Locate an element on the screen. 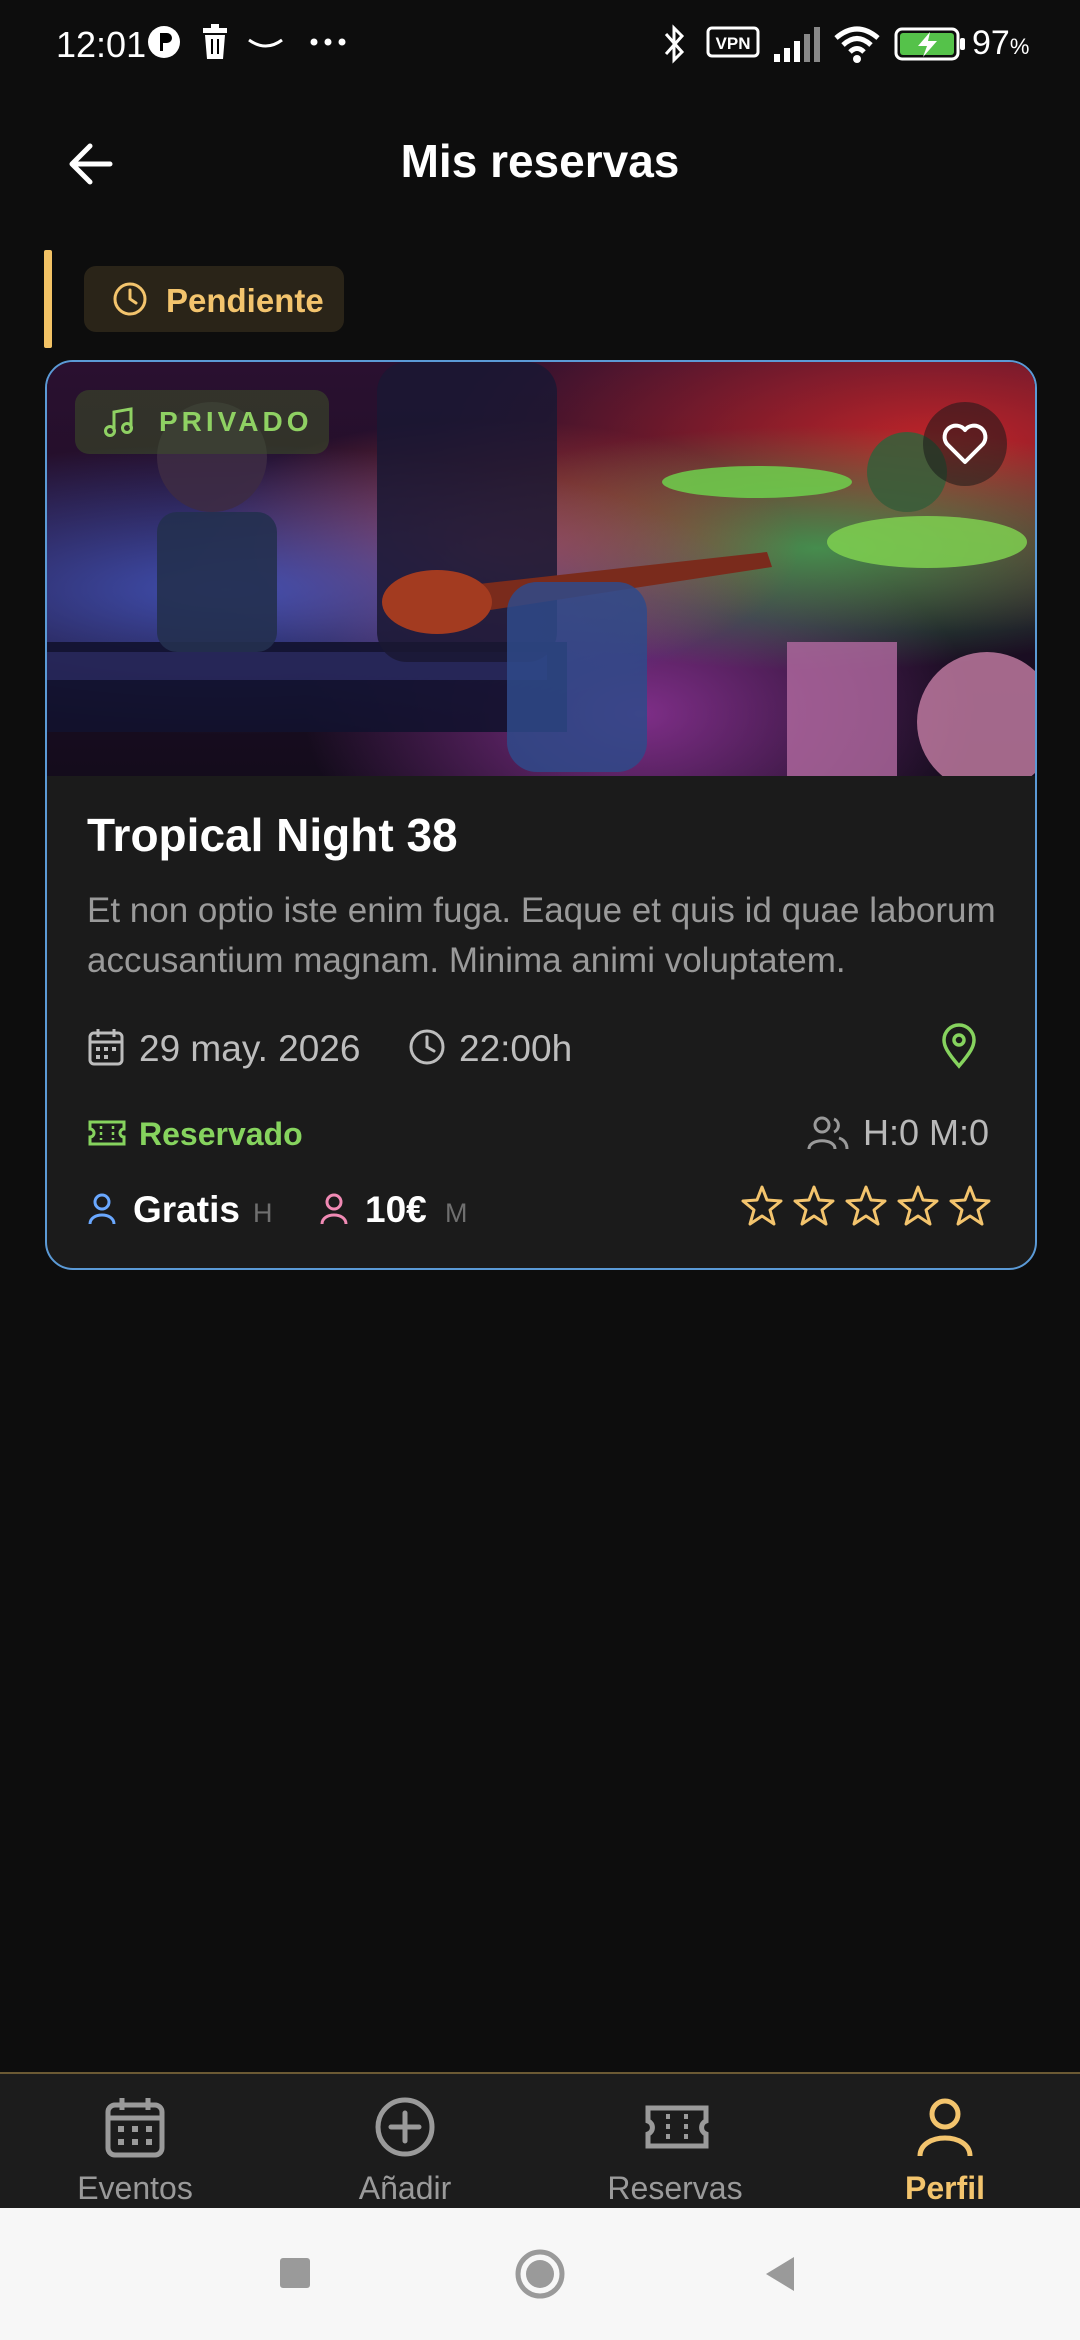 The image size is (1080, 2340). rating-stars is located at coordinates (871, 1208).